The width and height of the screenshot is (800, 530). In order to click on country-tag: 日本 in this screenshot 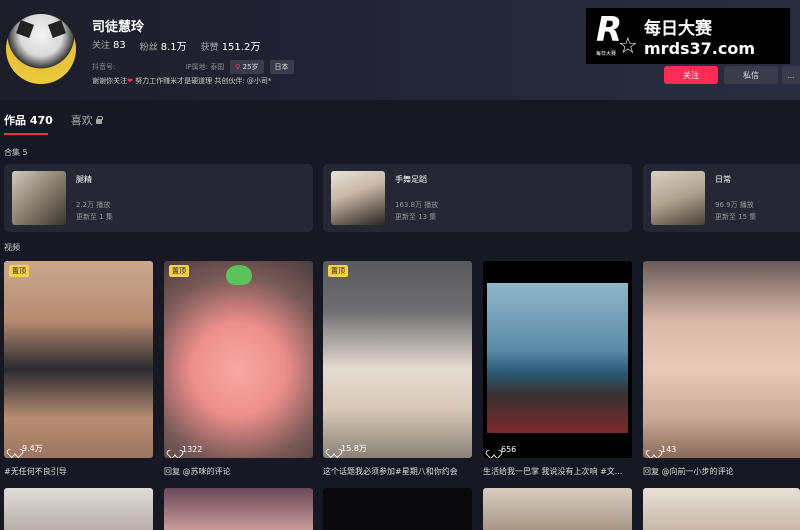, I will do `click(281, 67)`.